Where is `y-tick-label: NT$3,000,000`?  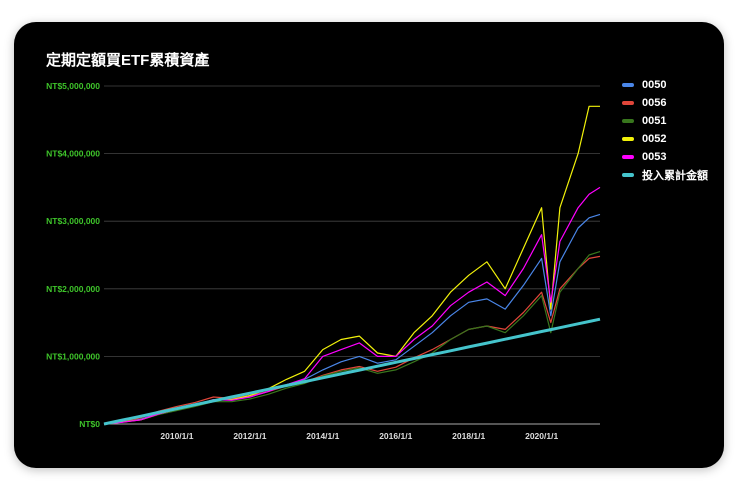
y-tick-label: NT$3,000,000 is located at coordinates (73, 221).